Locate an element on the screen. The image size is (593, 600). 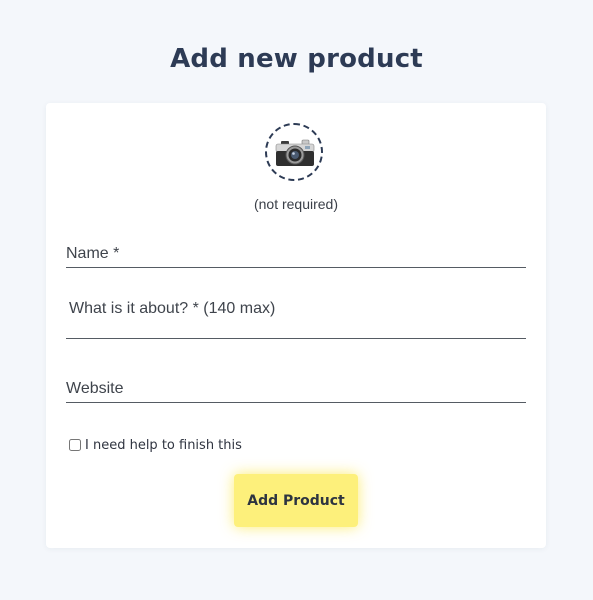
website-input is located at coordinates (296, 389).